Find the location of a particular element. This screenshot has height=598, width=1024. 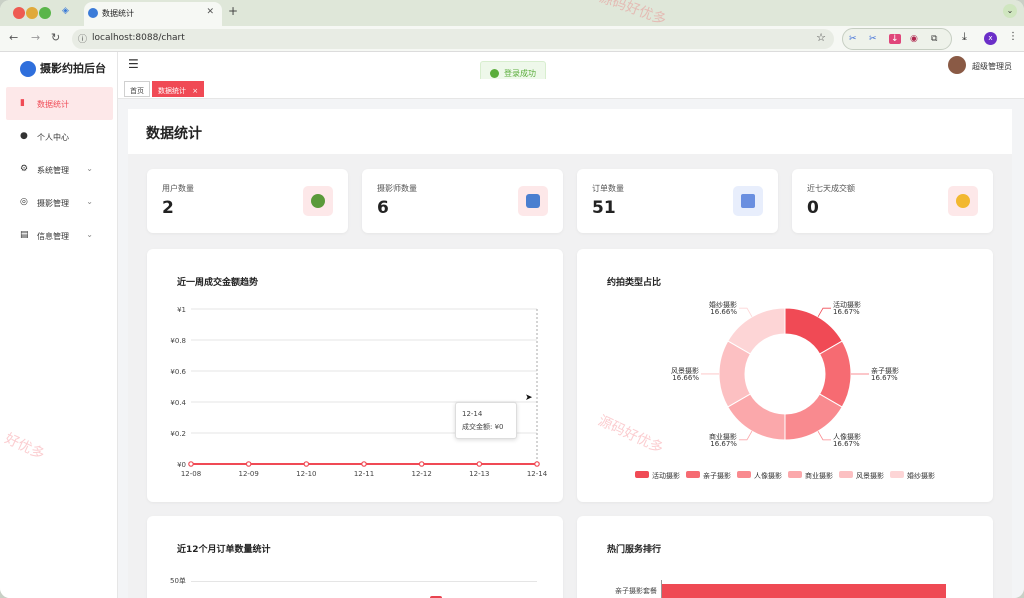

menu-toggle-icon: ☰ is located at coordinates (133, 64).